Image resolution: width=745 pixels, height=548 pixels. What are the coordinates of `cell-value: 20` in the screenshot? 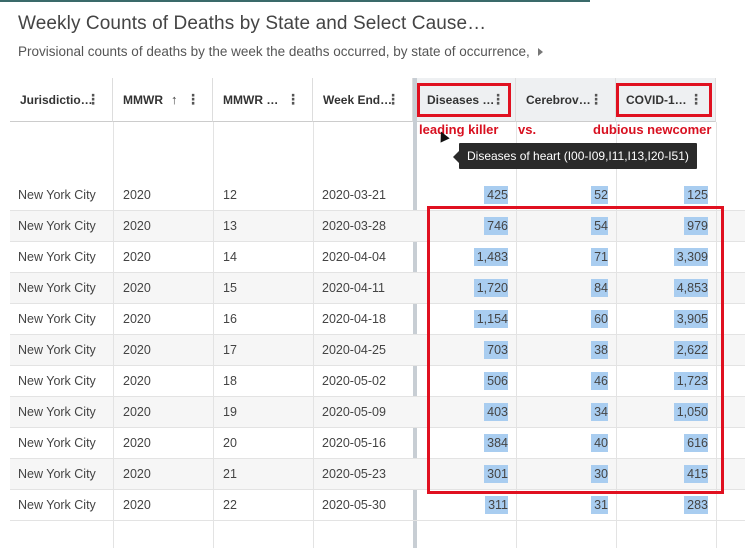 It's located at (230, 443).